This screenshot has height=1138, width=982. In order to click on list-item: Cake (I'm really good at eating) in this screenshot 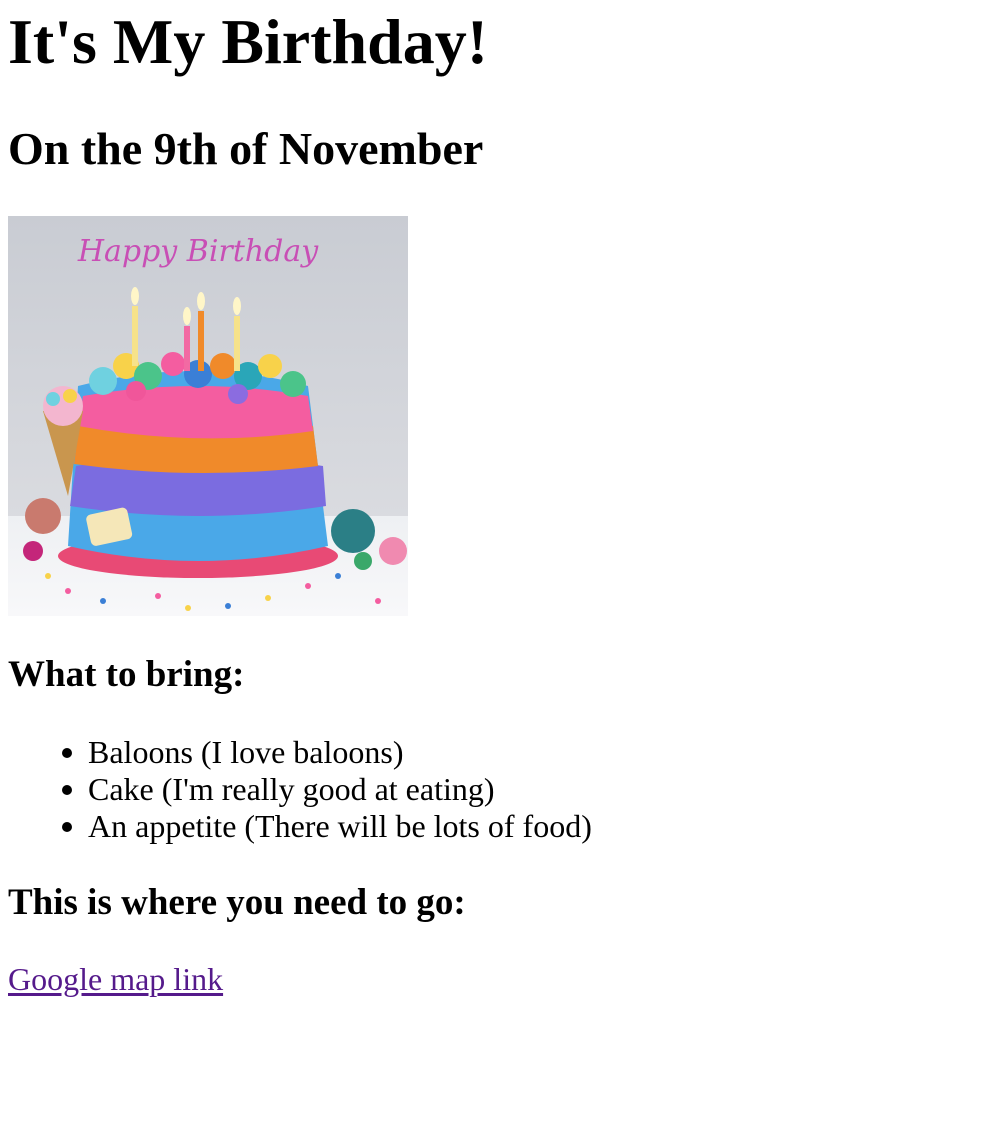, I will do `click(300, 789)`.